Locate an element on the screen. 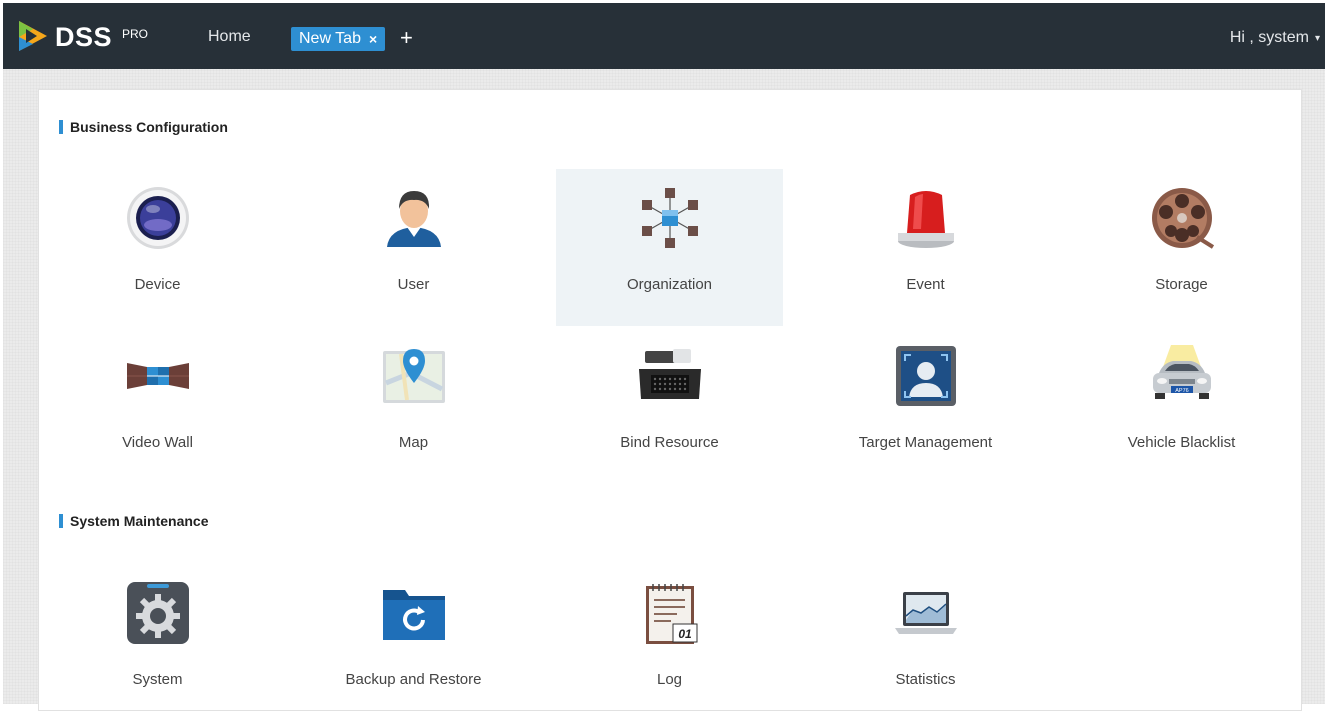 The image size is (1325, 721). tile-label: Backup and Restore is located at coordinates (413, 679).